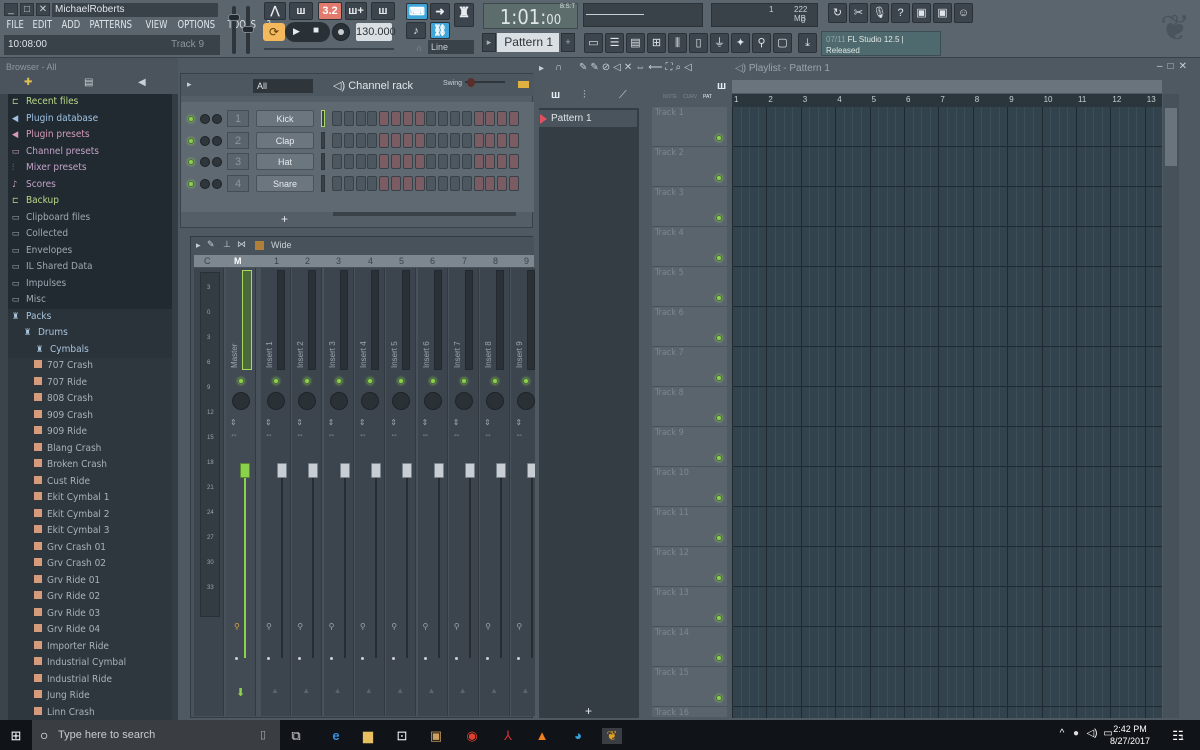  Describe the element at coordinates (90, 712) in the screenshot. I see `browser-file: Linn Crash` at that location.